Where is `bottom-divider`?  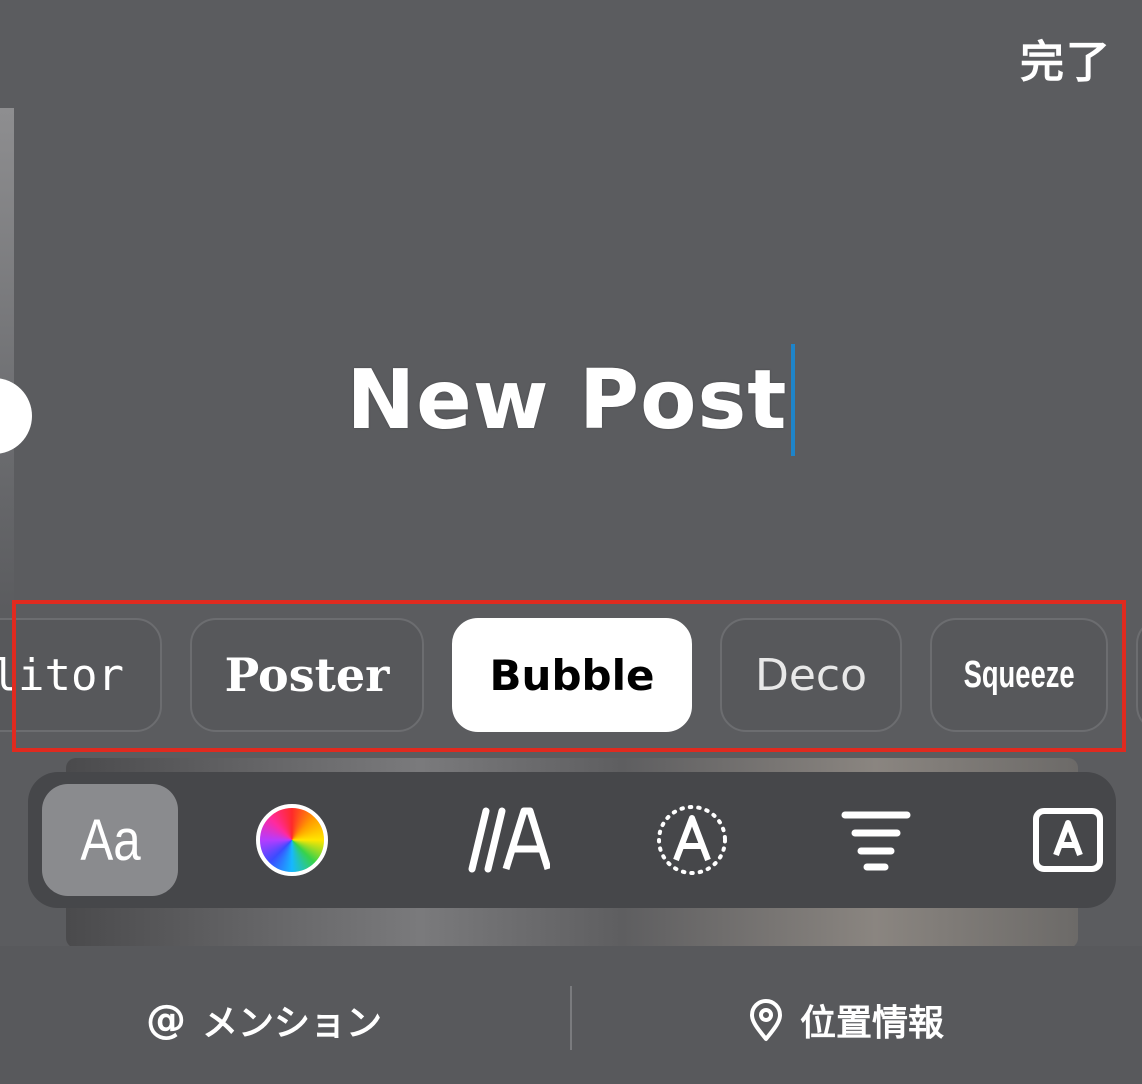
bottom-divider is located at coordinates (571, 1018).